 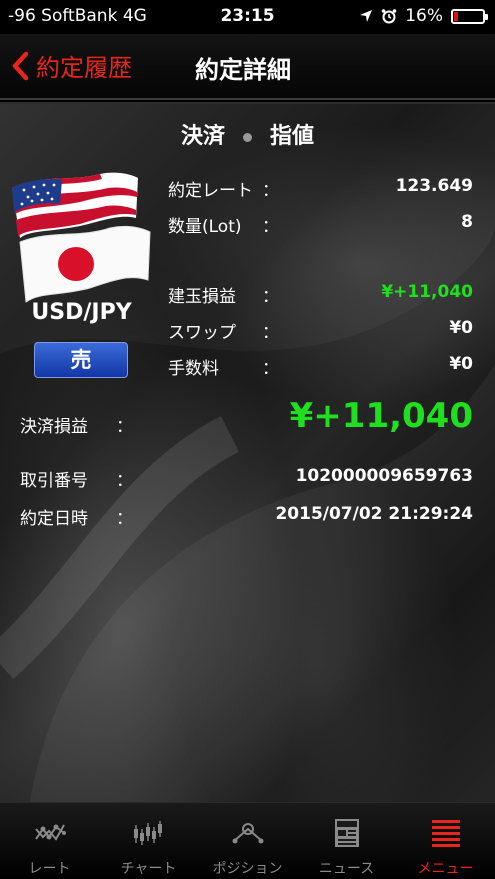 I want to click on order-type-settle: 決済, so click(x=202, y=136).